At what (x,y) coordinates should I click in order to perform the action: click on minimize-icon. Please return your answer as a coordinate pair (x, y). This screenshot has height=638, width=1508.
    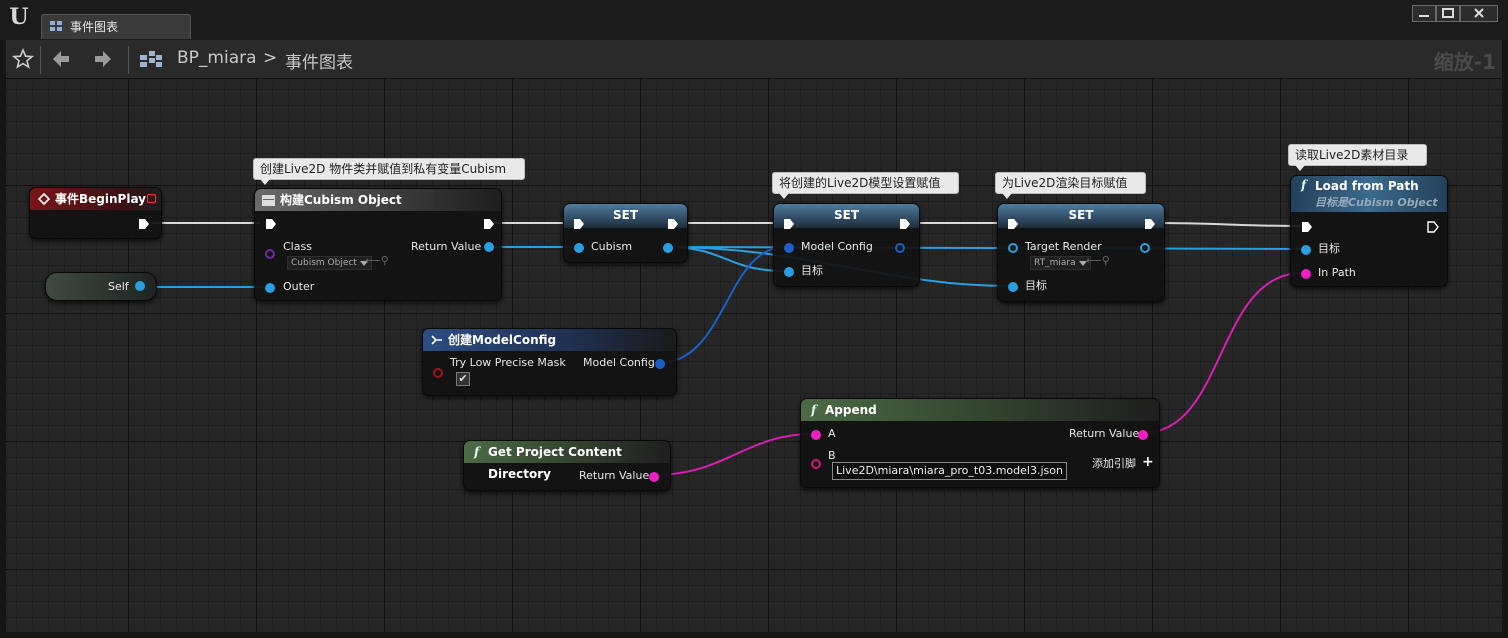
    Looking at the image, I should click on (1424, 16).